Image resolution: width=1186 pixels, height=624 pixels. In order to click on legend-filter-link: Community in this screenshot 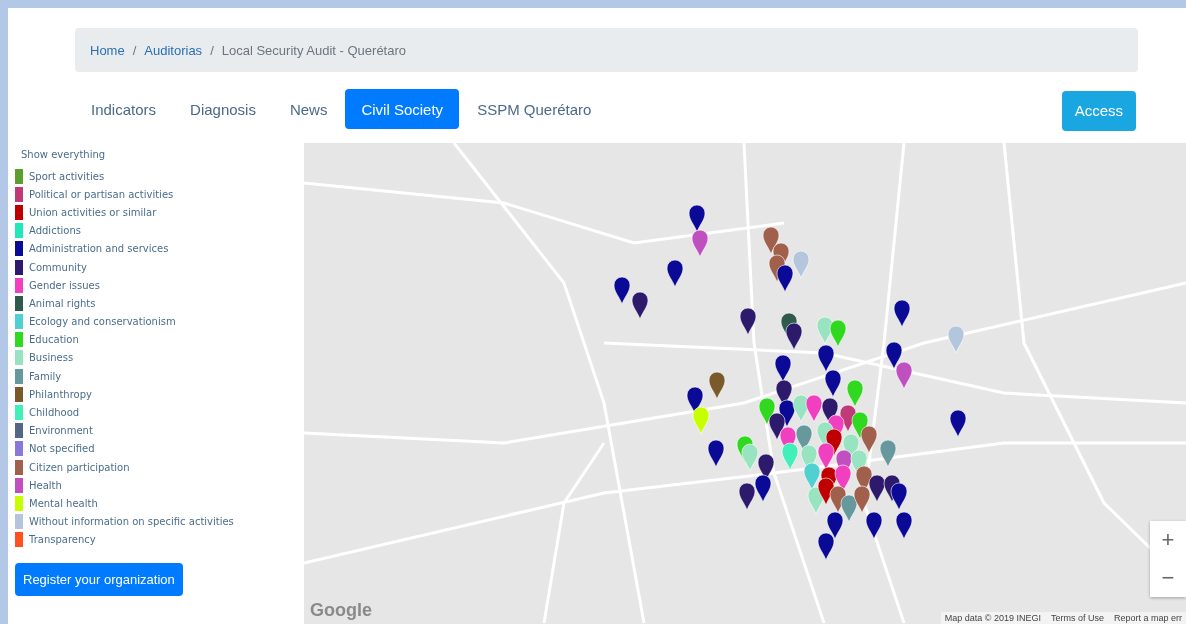, I will do `click(58, 267)`.